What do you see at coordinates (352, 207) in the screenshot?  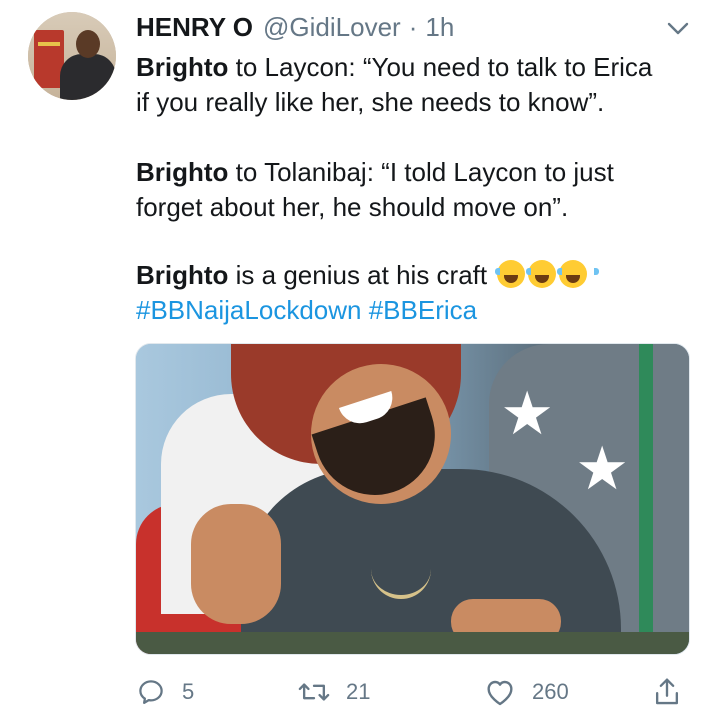 I see `tweet-text-line: forget about her, he should move on”.` at bounding box center [352, 207].